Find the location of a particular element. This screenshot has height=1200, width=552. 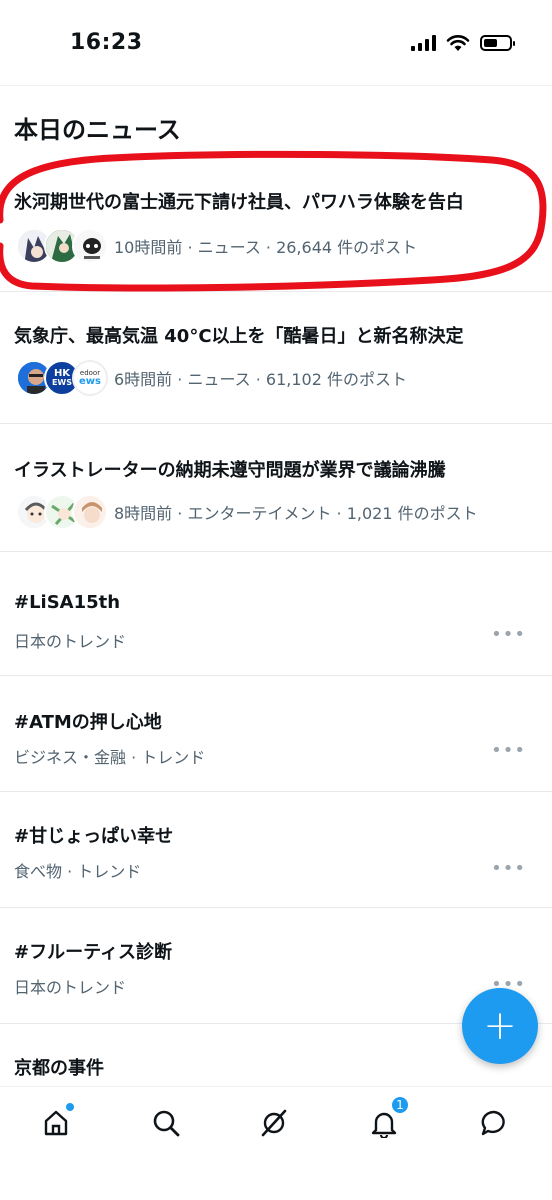

avatar: edoor ews is located at coordinates (90, 378).